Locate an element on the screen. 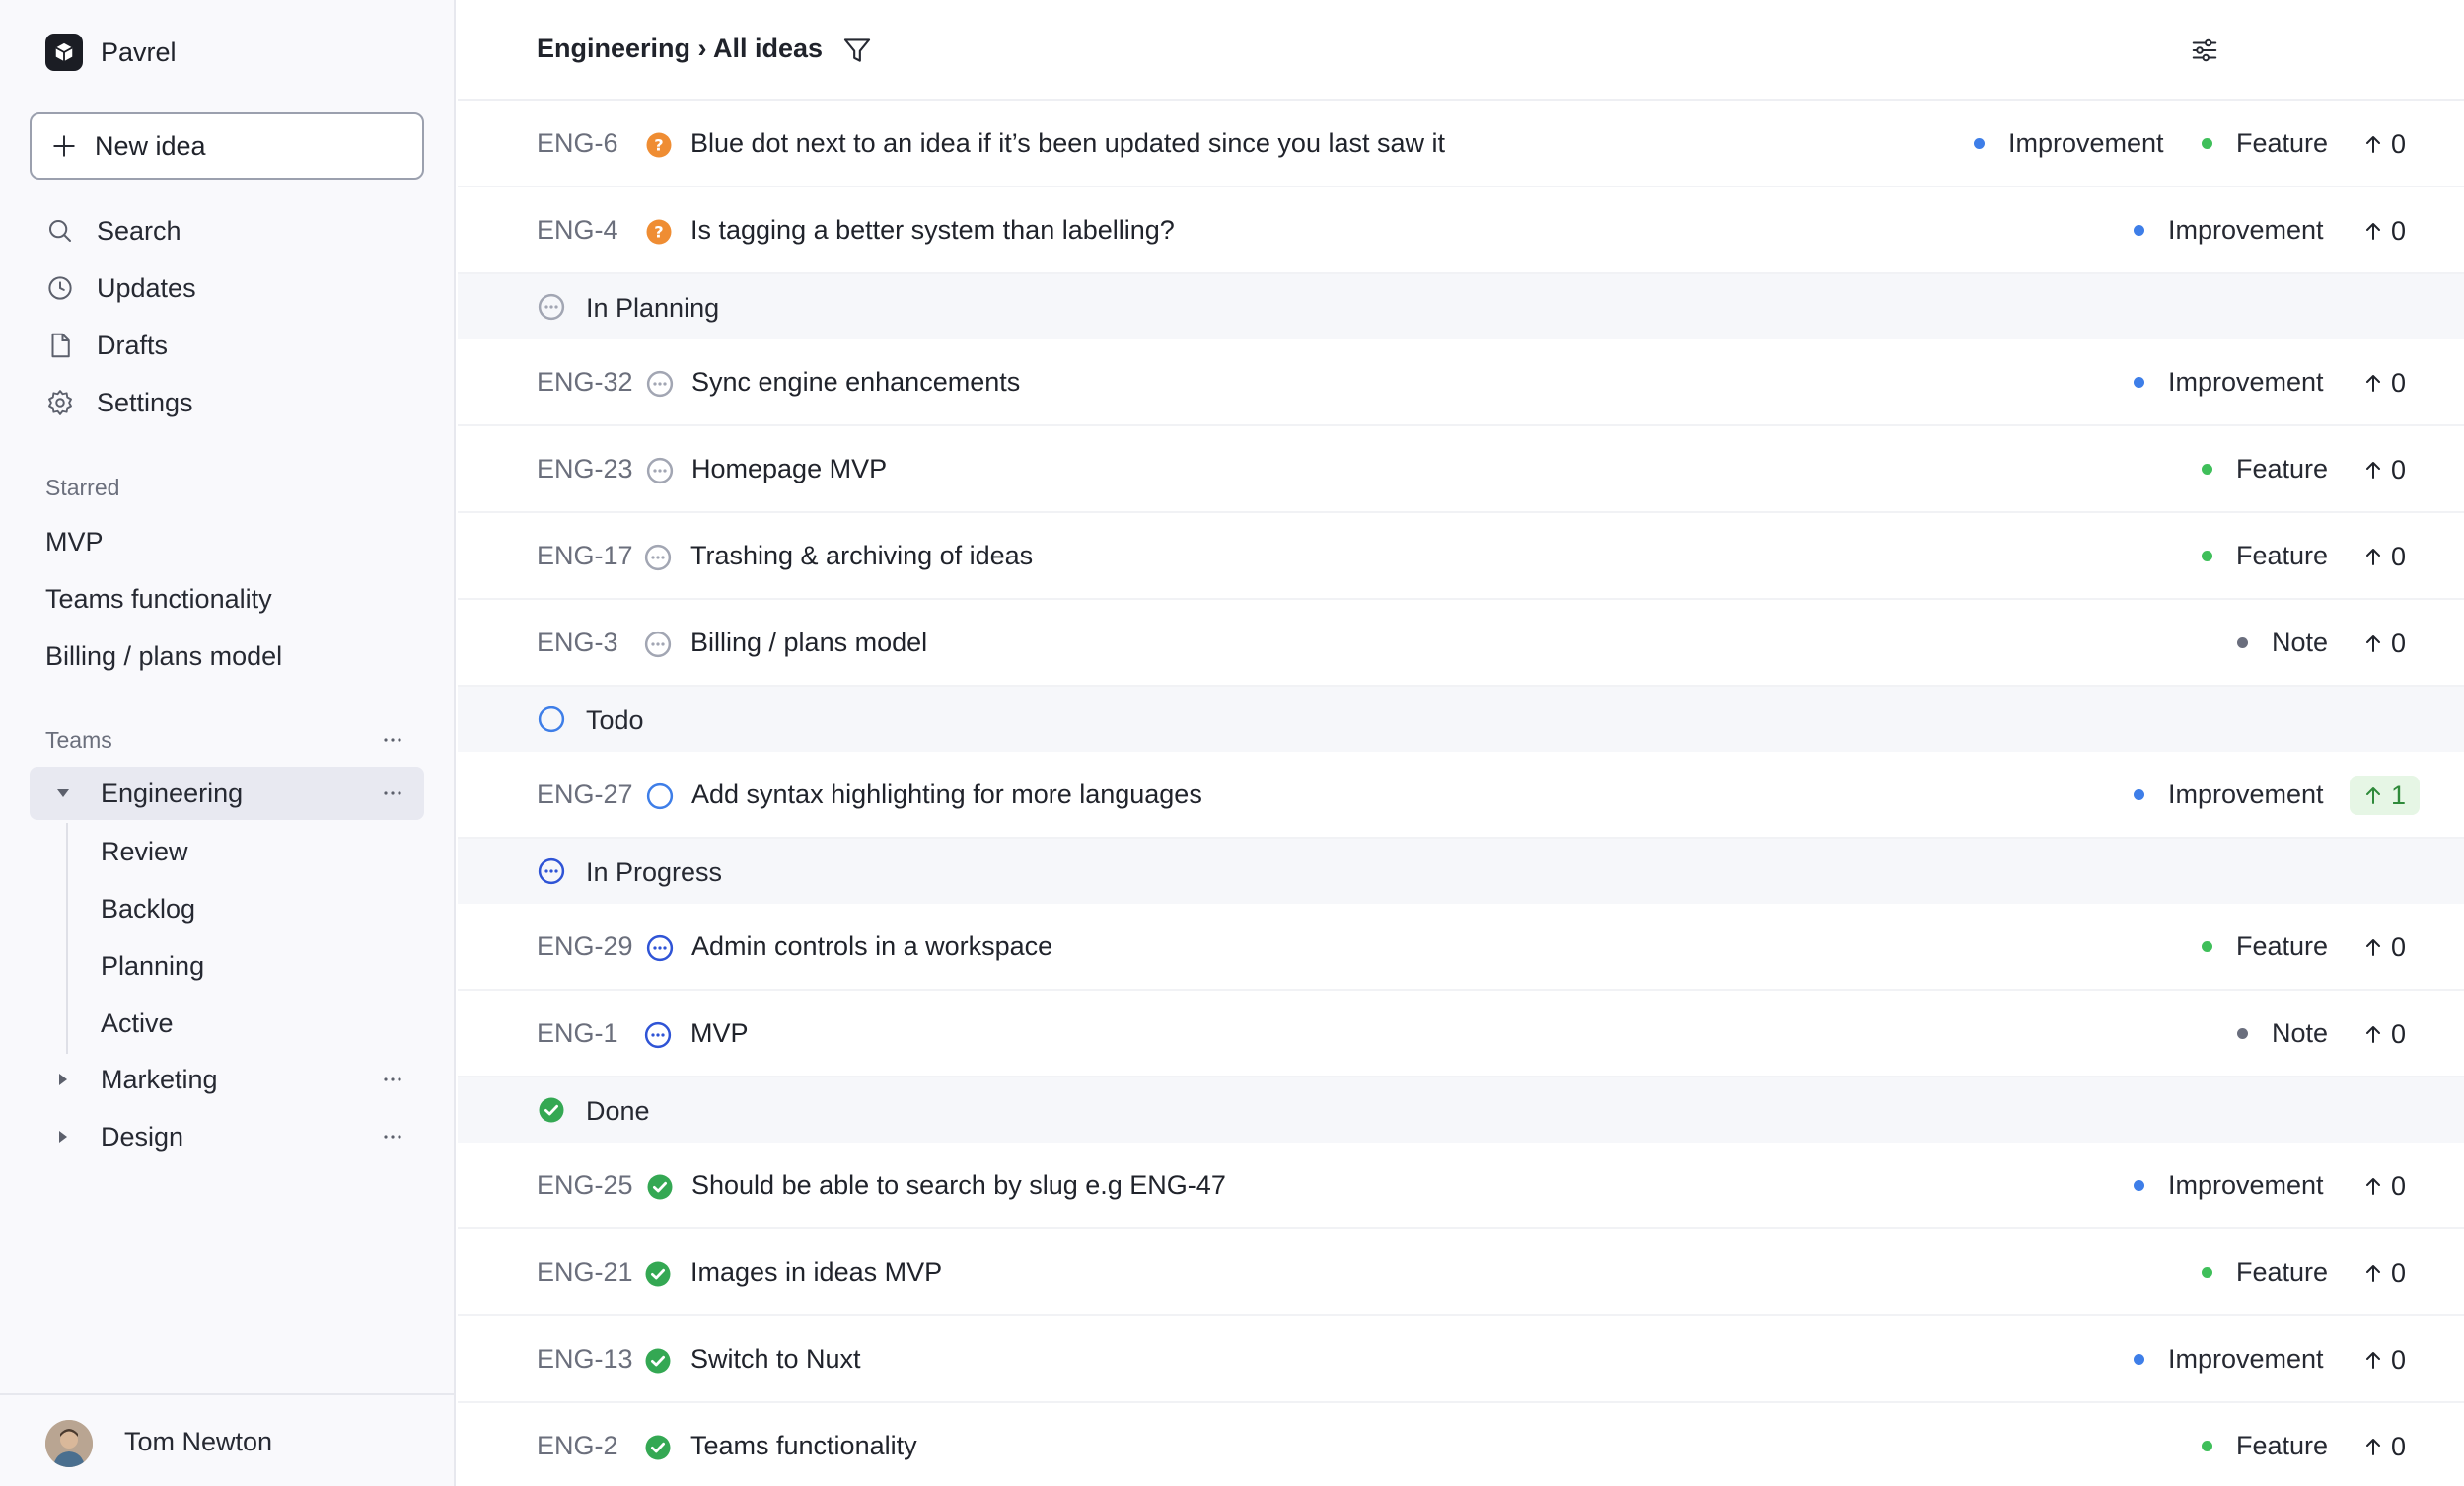 The width and height of the screenshot is (2464, 1486). caret-down-icon is located at coordinates (63, 793).